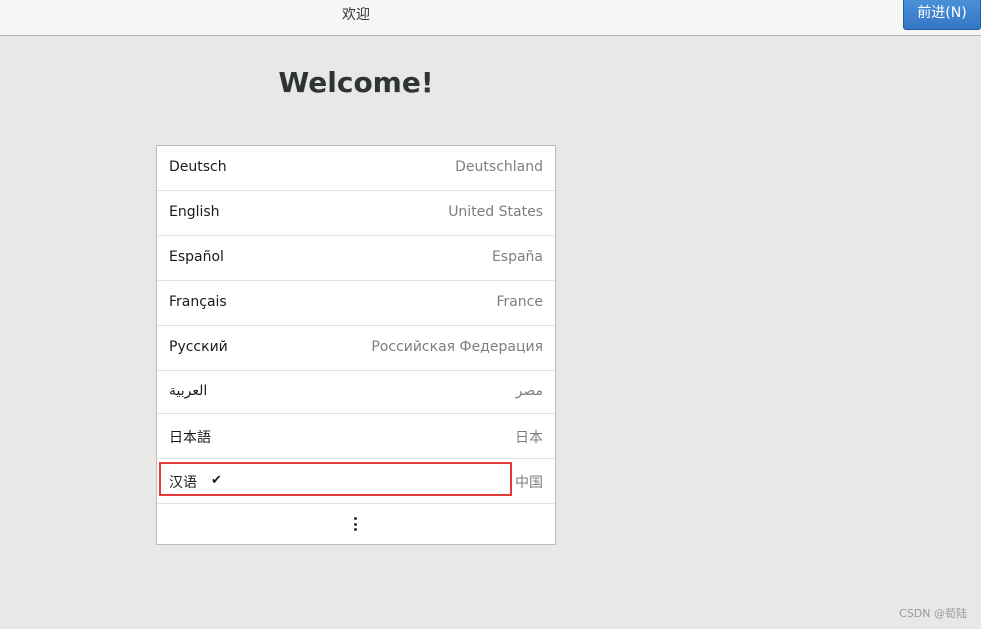 The image size is (981, 629). What do you see at coordinates (519, 302) in the screenshot?
I see `language-region: France` at bounding box center [519, 302].